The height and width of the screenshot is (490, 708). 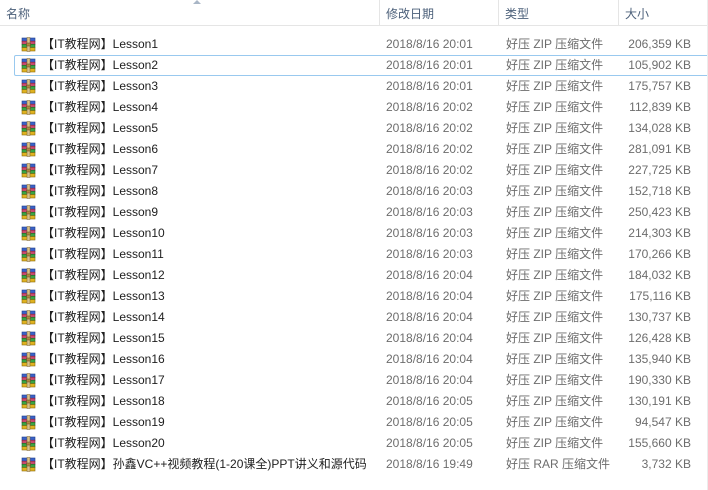 I want to click on file-name: 【IT教程网】Lesson18, so click(x=103, y=401).